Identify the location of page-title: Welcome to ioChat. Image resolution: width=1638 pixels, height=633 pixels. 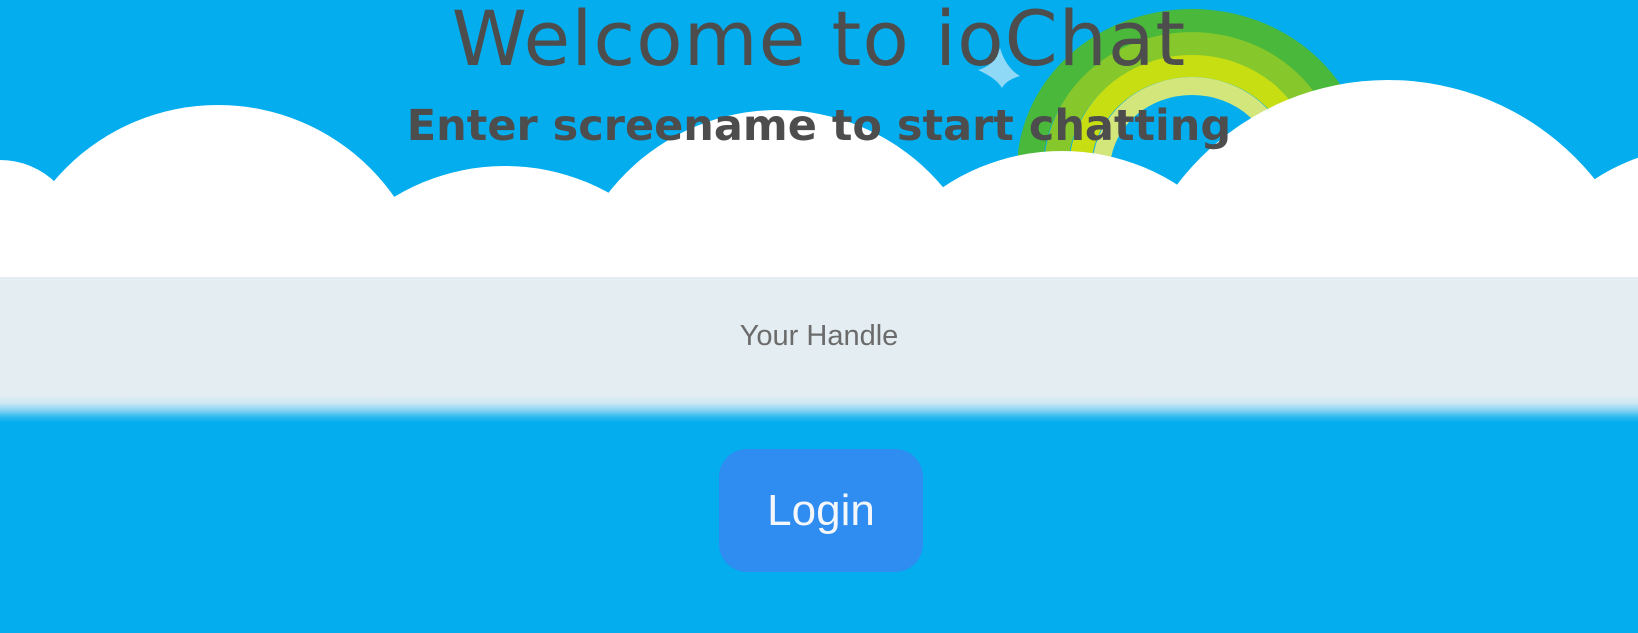
(819, 41).